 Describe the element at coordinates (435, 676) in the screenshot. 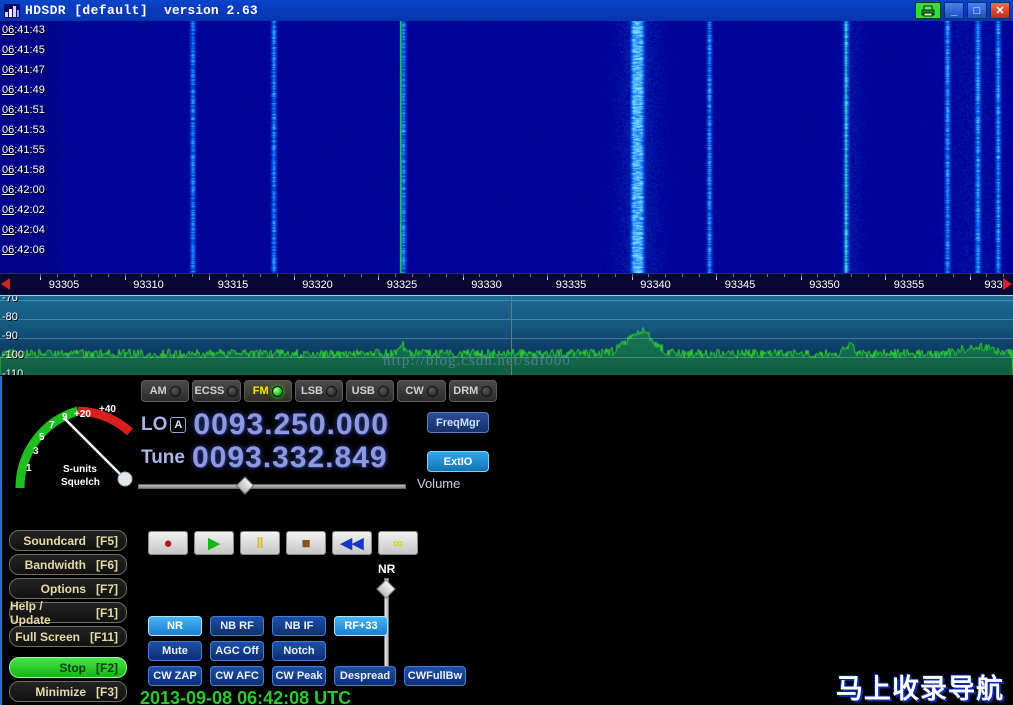

I see `dsp-button-cwfullbw: CWFullBw` at that location.